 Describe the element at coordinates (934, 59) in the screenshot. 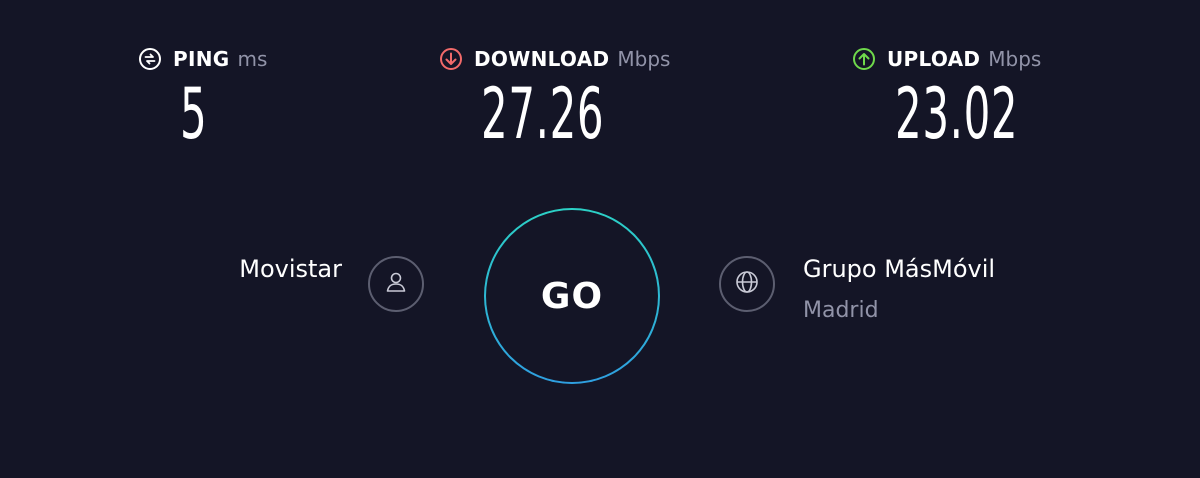

I see `upload-label: UPLOAD` at that location.